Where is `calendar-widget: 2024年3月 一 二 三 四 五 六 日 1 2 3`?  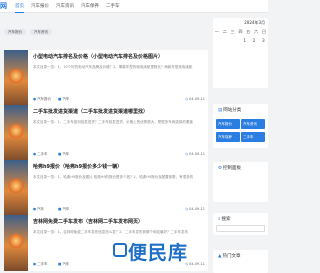
calendar-widget: 2024年3月 一 二 三 四 五 六 日 1 2 3 is located at coordinates (240, 53).